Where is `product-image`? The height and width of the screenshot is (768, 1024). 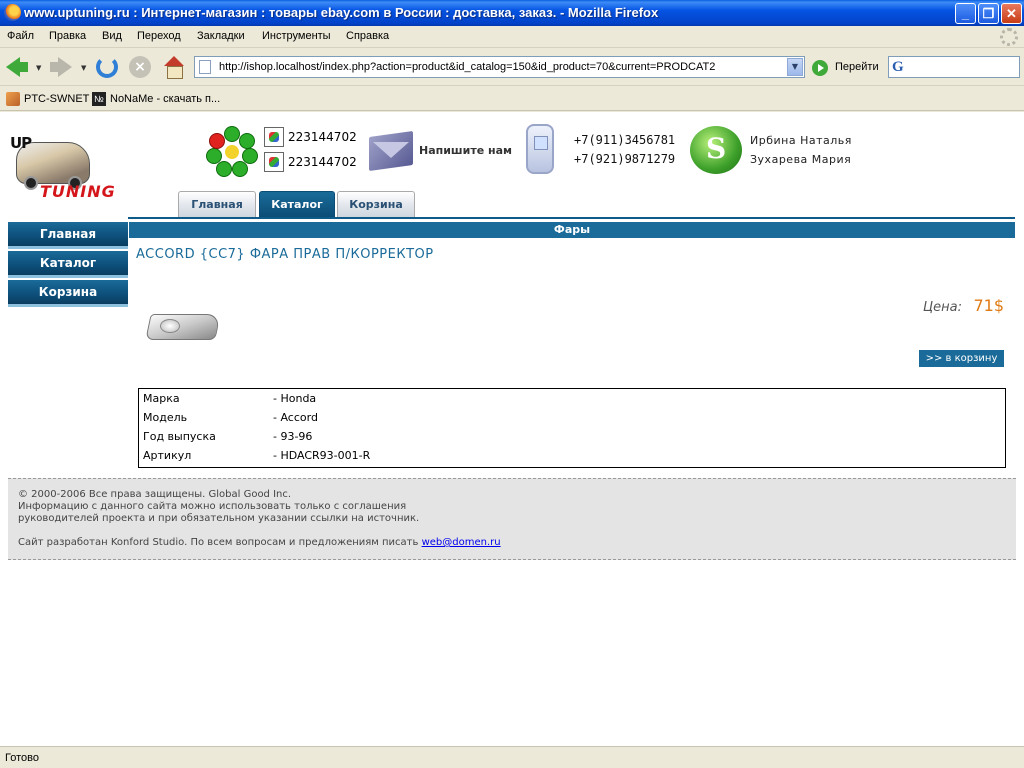 product-image is located at coordinates (184, 328).